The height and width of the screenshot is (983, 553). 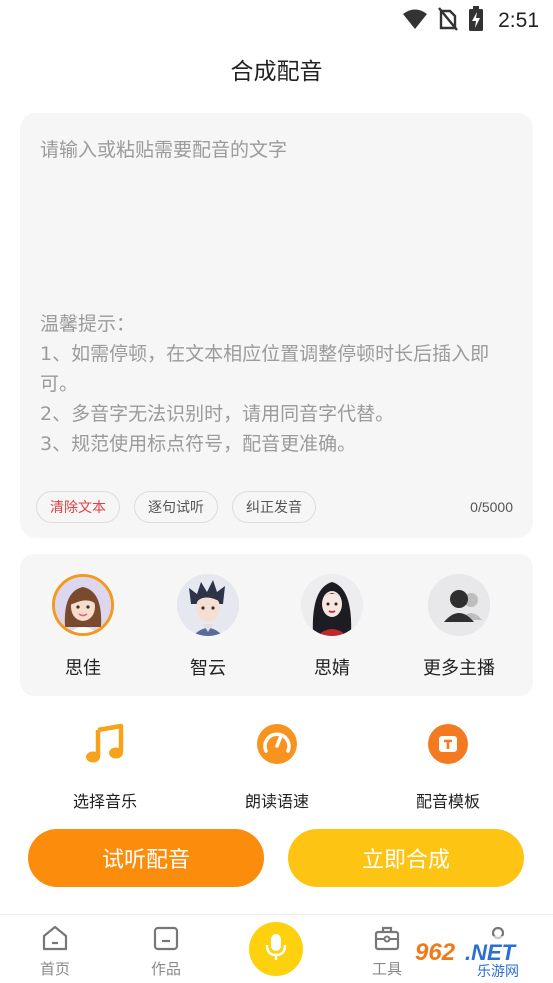 What do you see at coordinates (276, 625) in the screenshot?
I see `voice-selector: 思佳 智云 思婧 更多主播` at bounding box center [276, 625].